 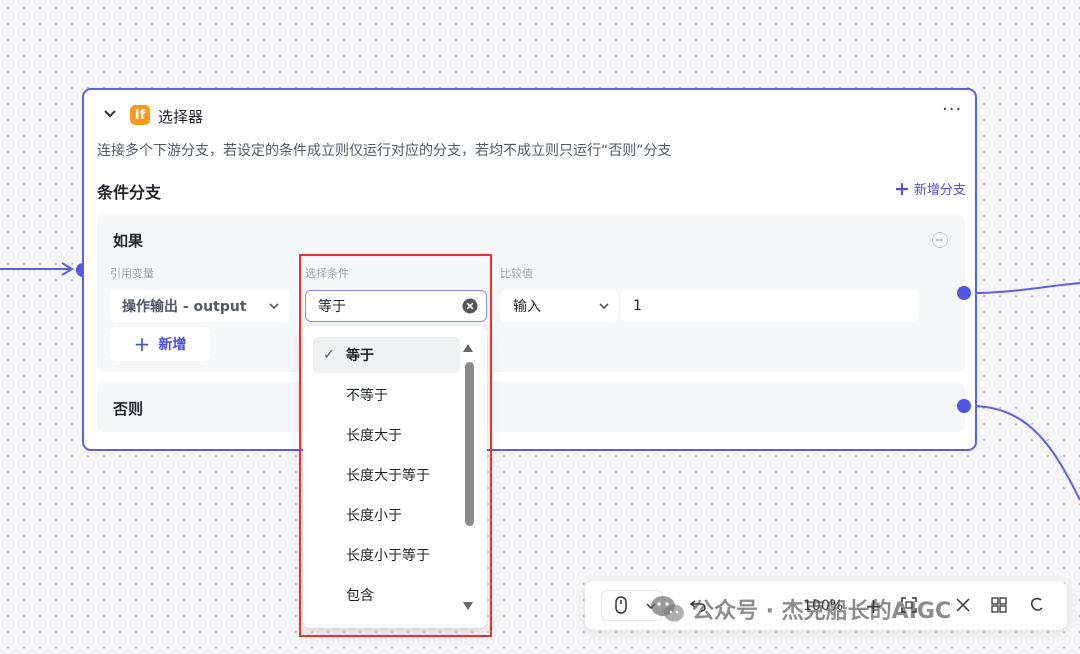 What do you see at coordinates (940, 240) in the screenshot?
I see `remove-branch-icon` at bounding box center [940, 240].